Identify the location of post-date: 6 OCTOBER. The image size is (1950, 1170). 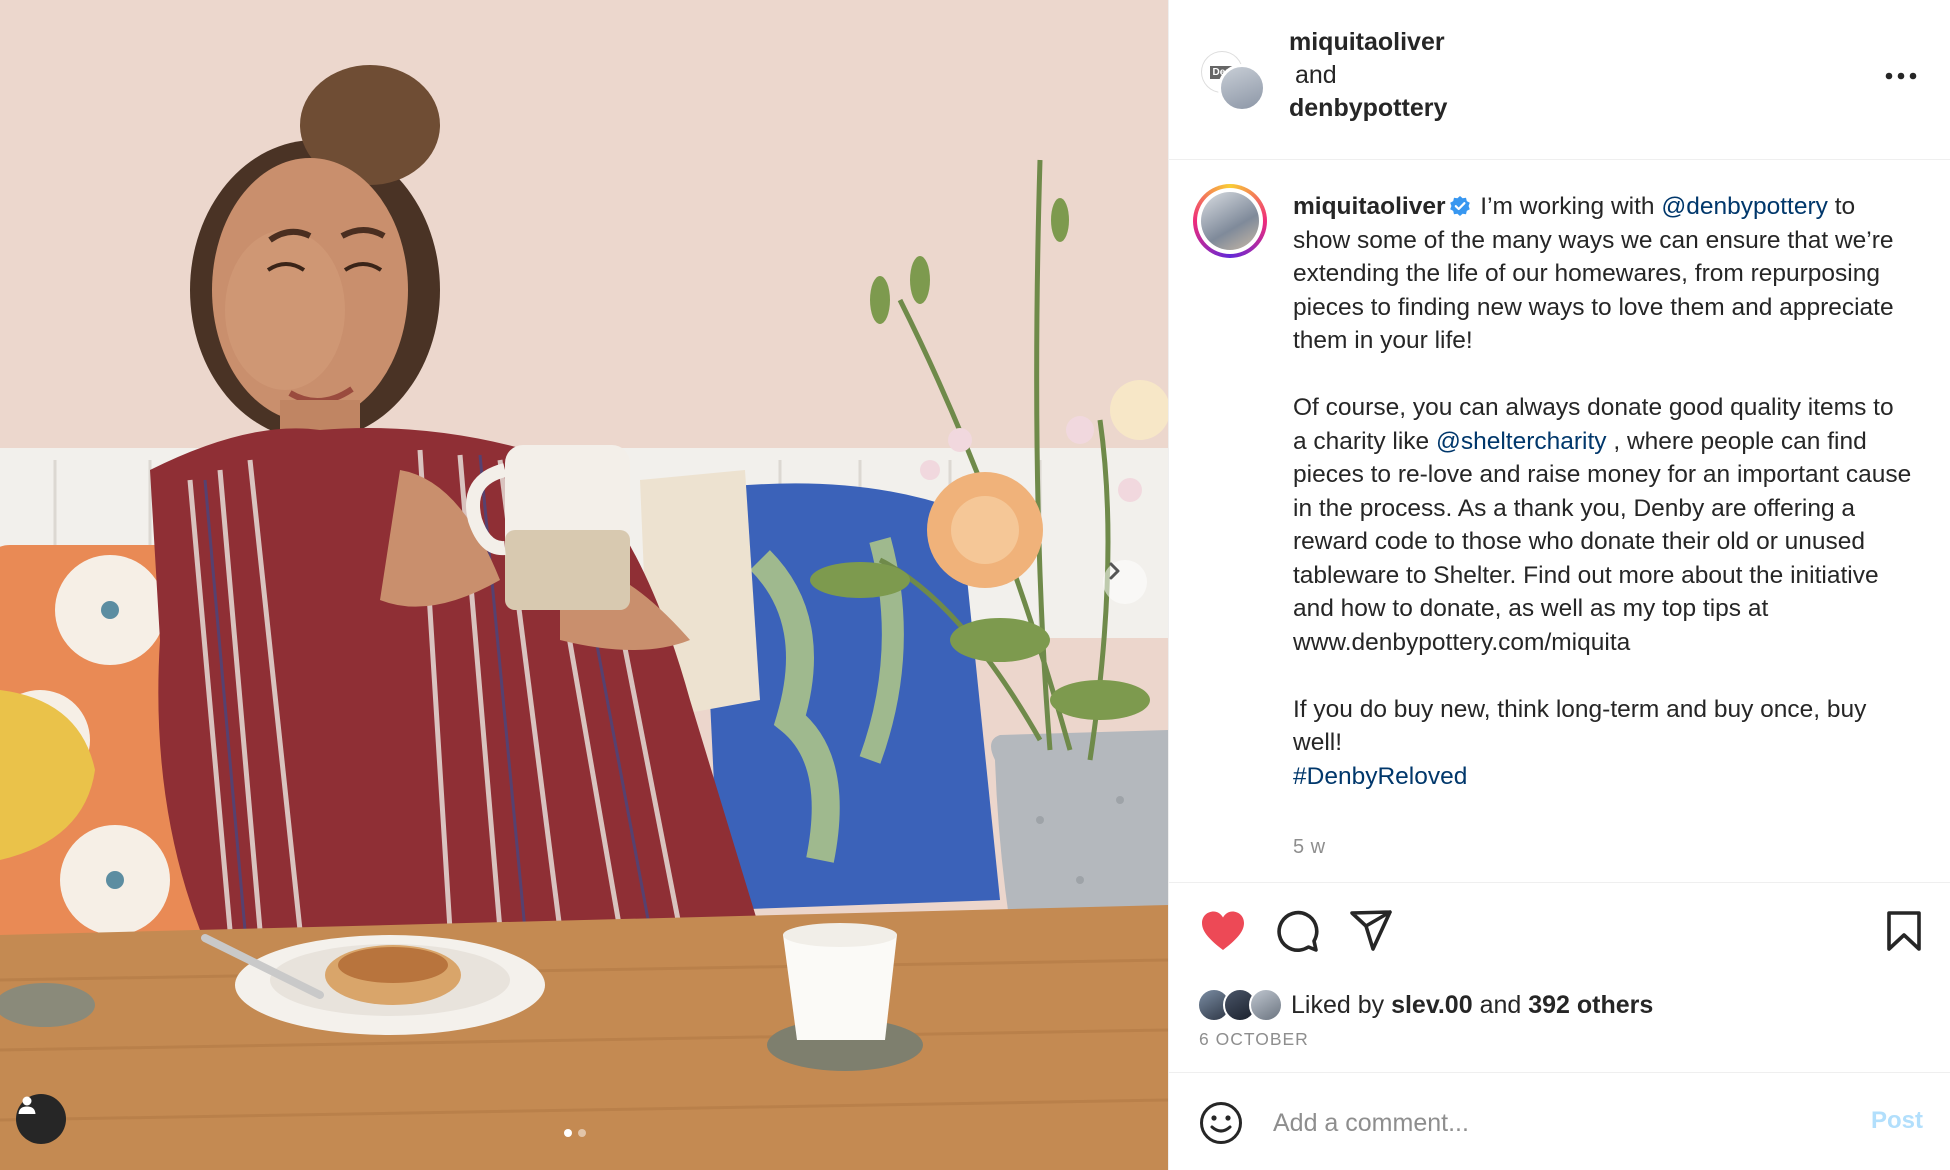
(1254, 1039).